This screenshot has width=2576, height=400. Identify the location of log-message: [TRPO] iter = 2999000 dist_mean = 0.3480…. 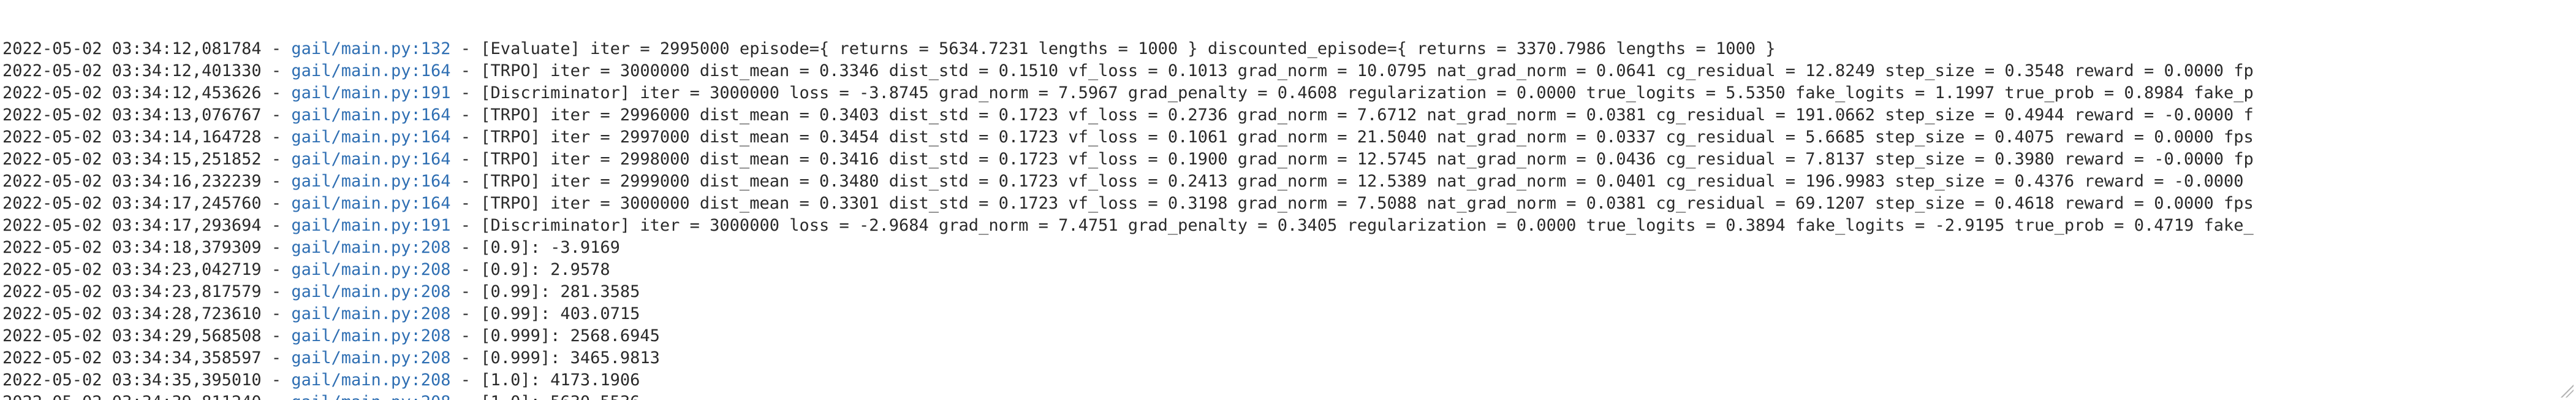
(1362, 181).